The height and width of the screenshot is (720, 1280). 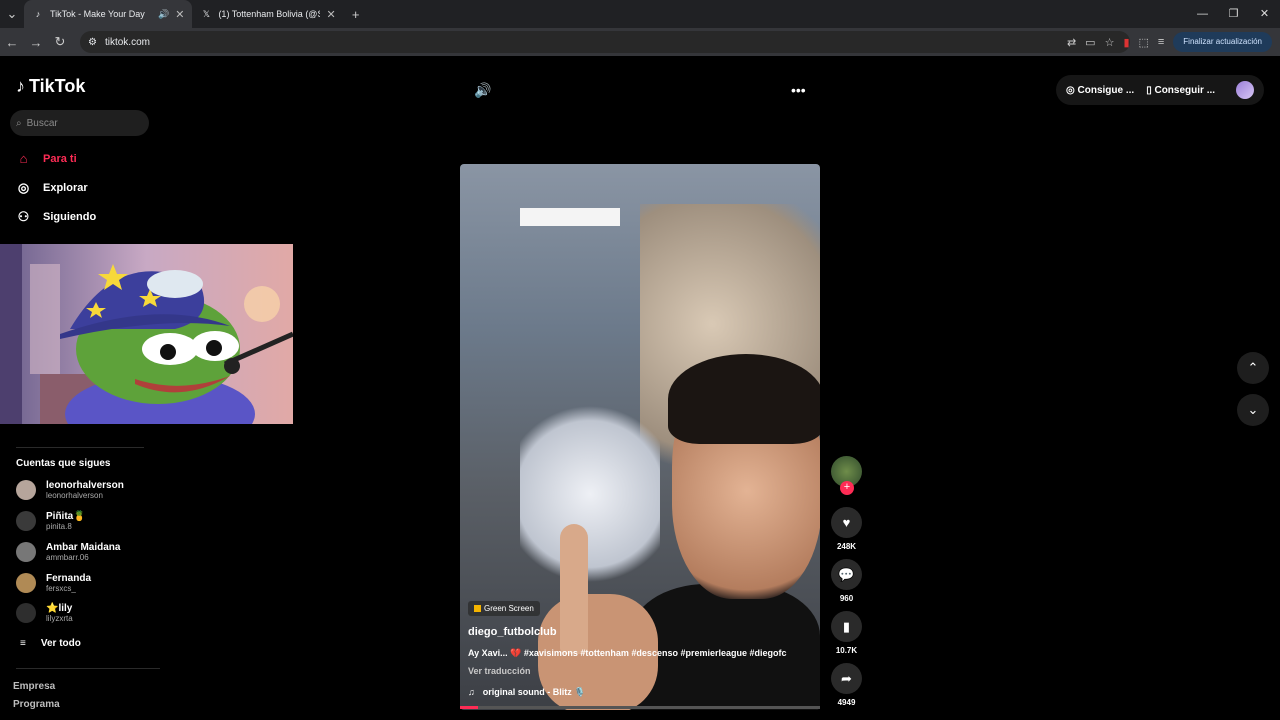 I want to click on account-name: leonorhalverson, so click(x=85, y=485).